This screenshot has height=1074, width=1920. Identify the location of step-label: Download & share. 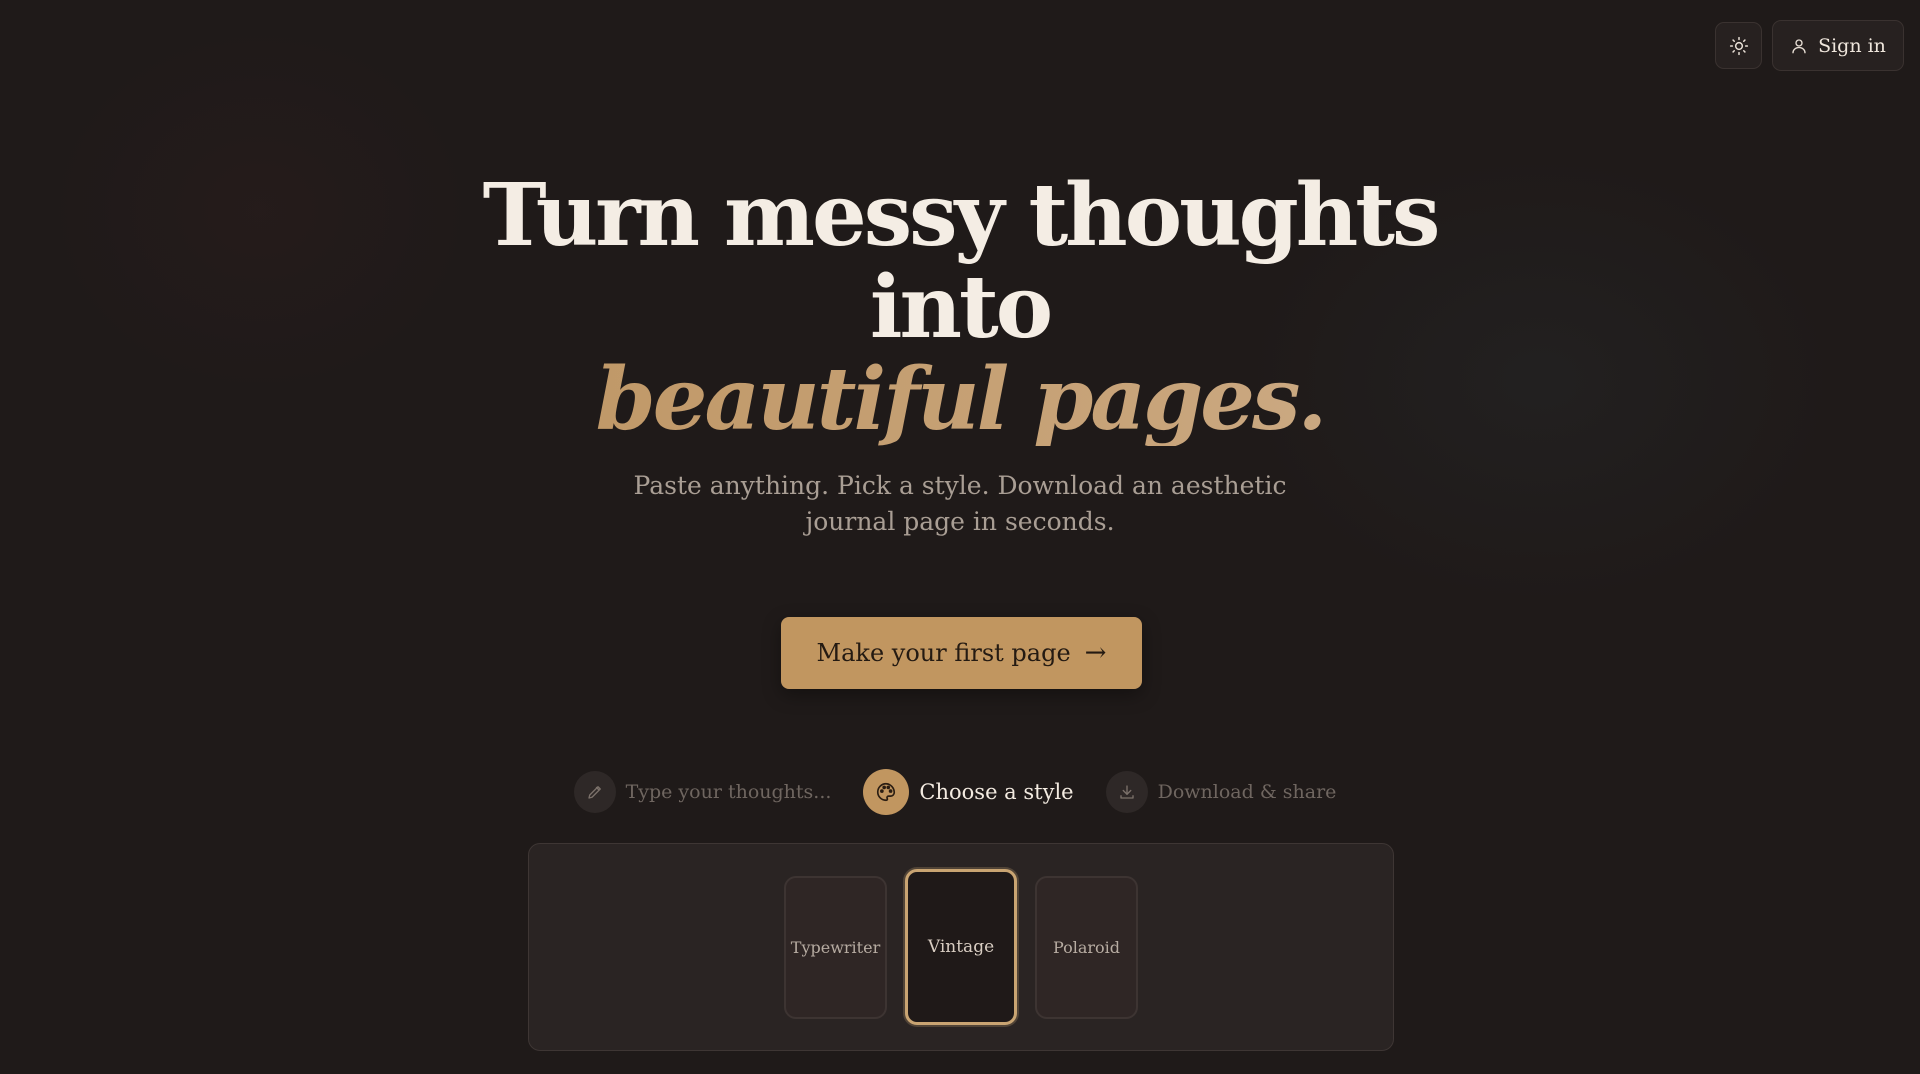
(1247, 792).